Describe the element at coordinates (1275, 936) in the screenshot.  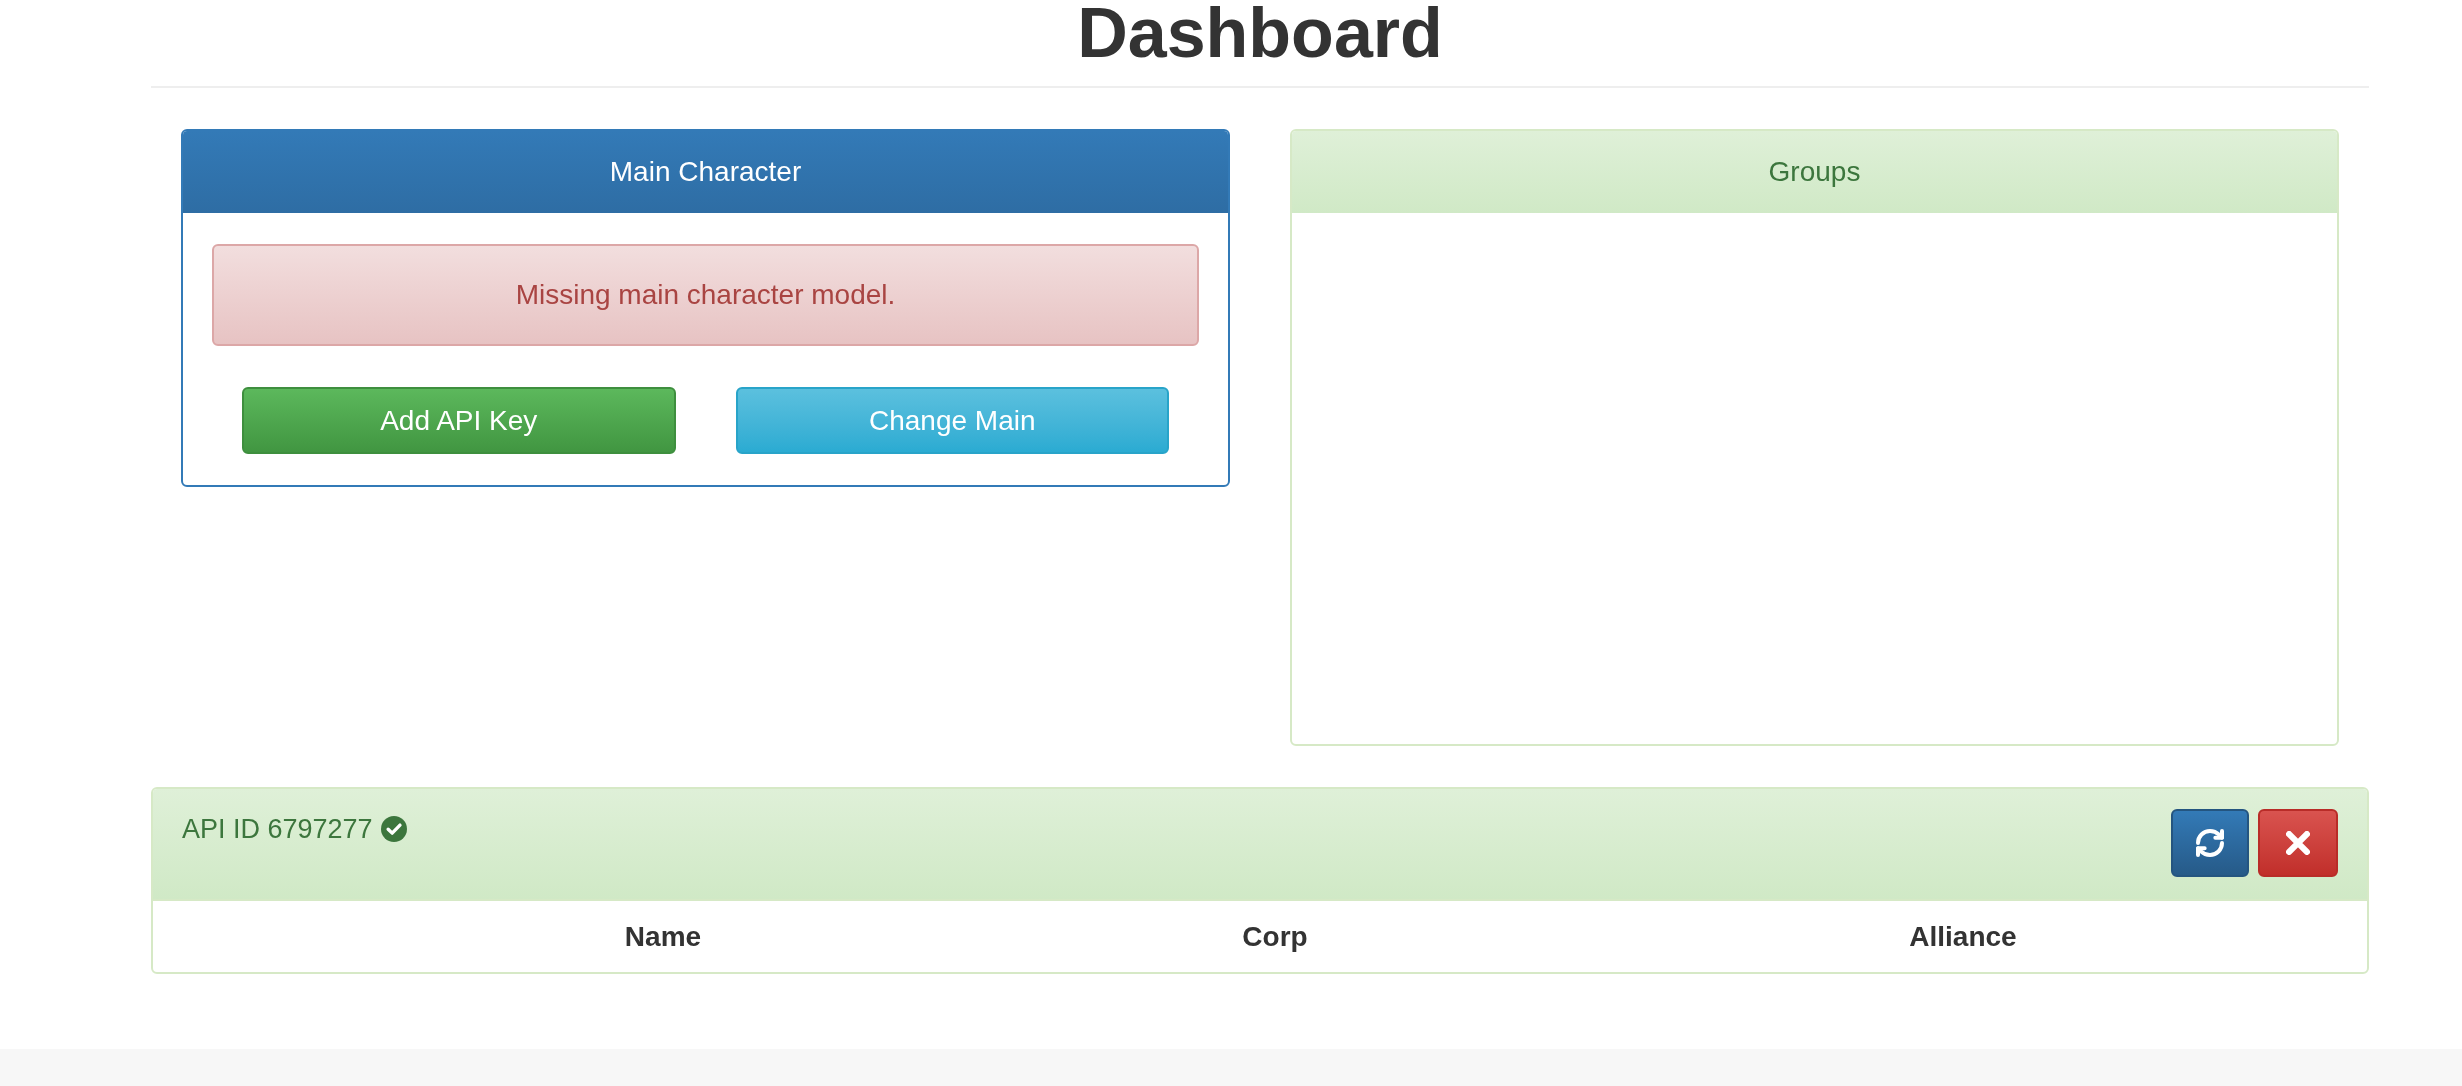
I see `column-header: Corp` at that location.